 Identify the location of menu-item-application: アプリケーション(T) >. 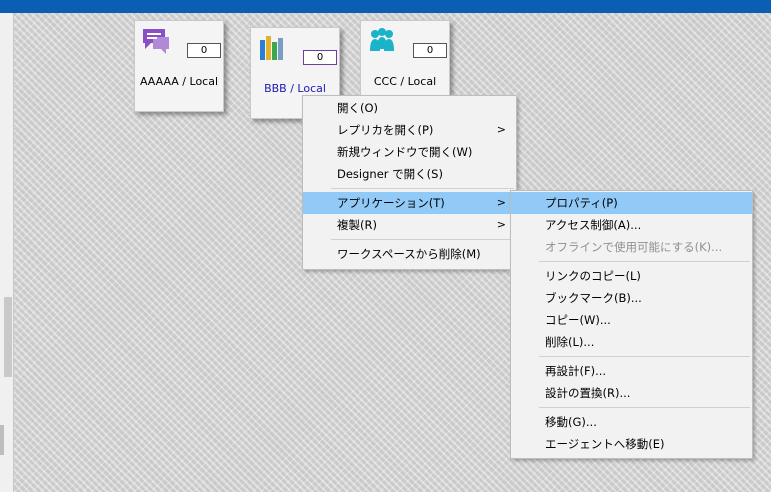
(409, 203).